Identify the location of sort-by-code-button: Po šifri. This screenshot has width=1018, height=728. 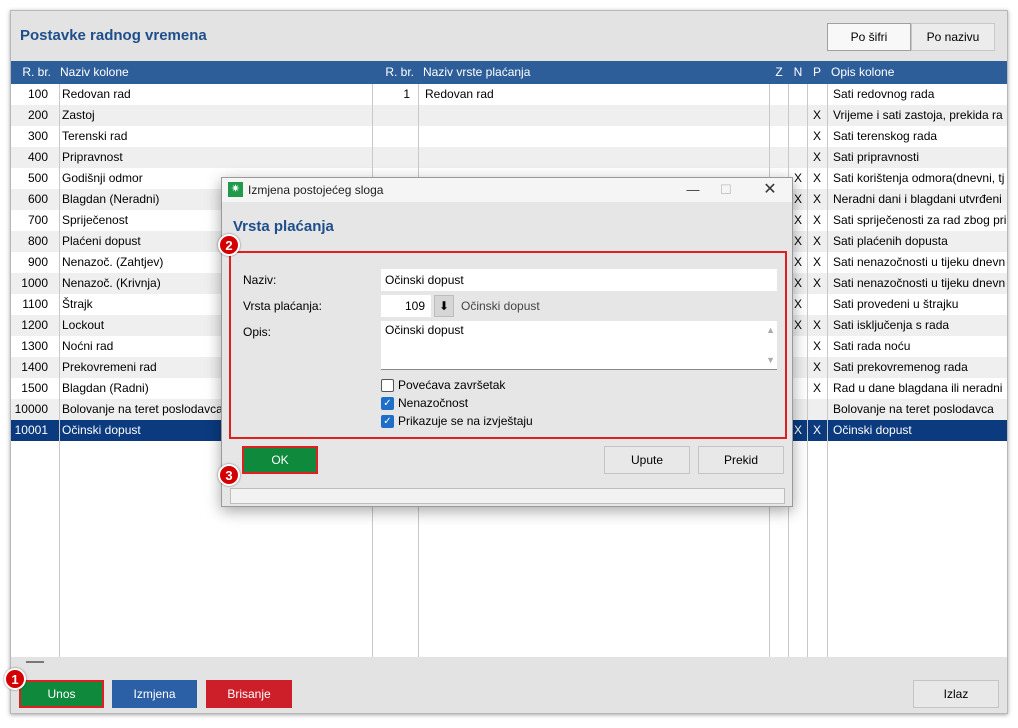
(869, 37).